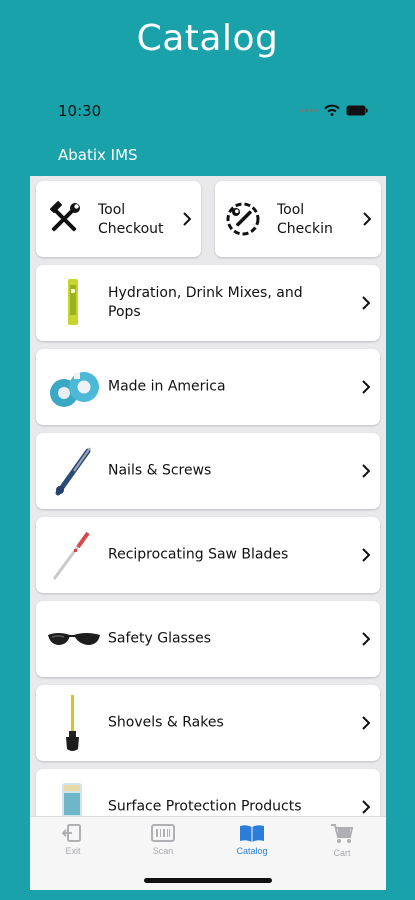  I want to click on tool-checkout-button: Tool Checkout, so click(118, 219).